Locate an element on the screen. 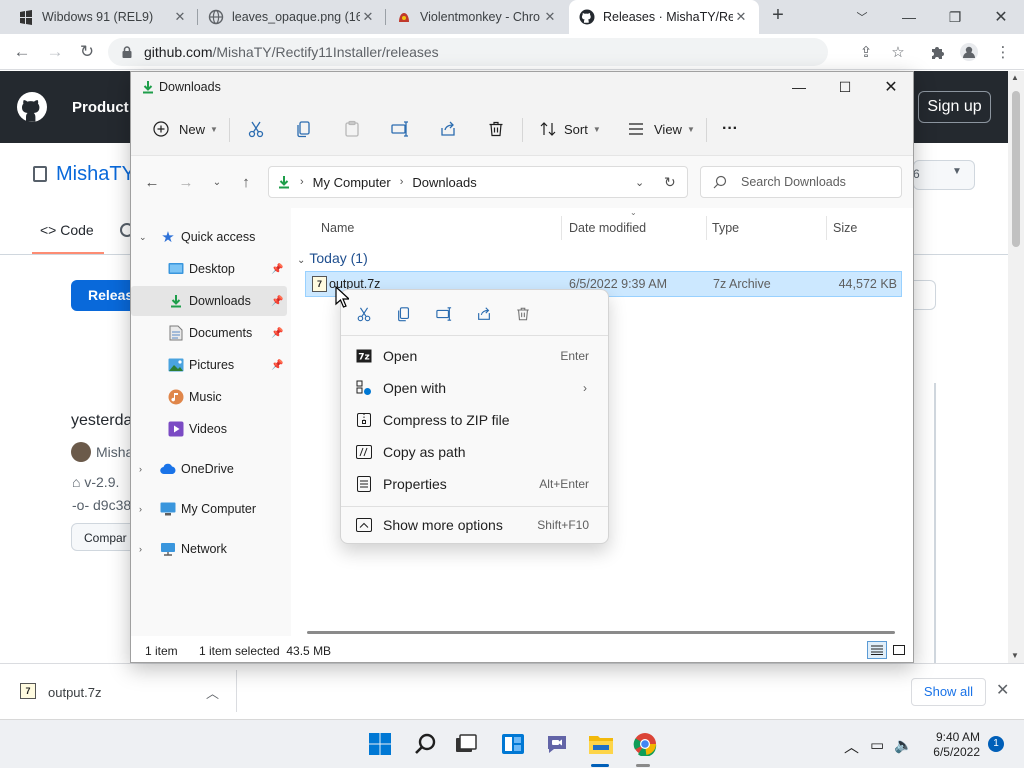 This screenshot has height=768, width=1024. show-all-button: Show all is located at coordinates (948, 692).